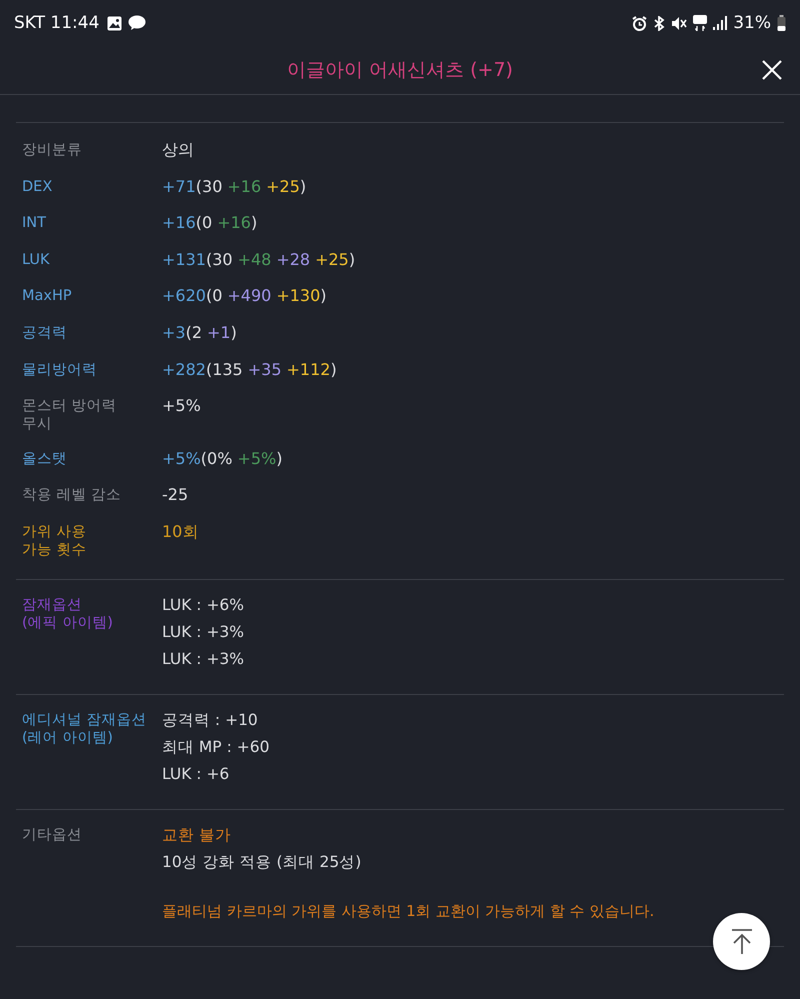  What do you see at coordinates (679, 23) in the screenshot?
I see `mute-icon` at bounding box center [679, 23].